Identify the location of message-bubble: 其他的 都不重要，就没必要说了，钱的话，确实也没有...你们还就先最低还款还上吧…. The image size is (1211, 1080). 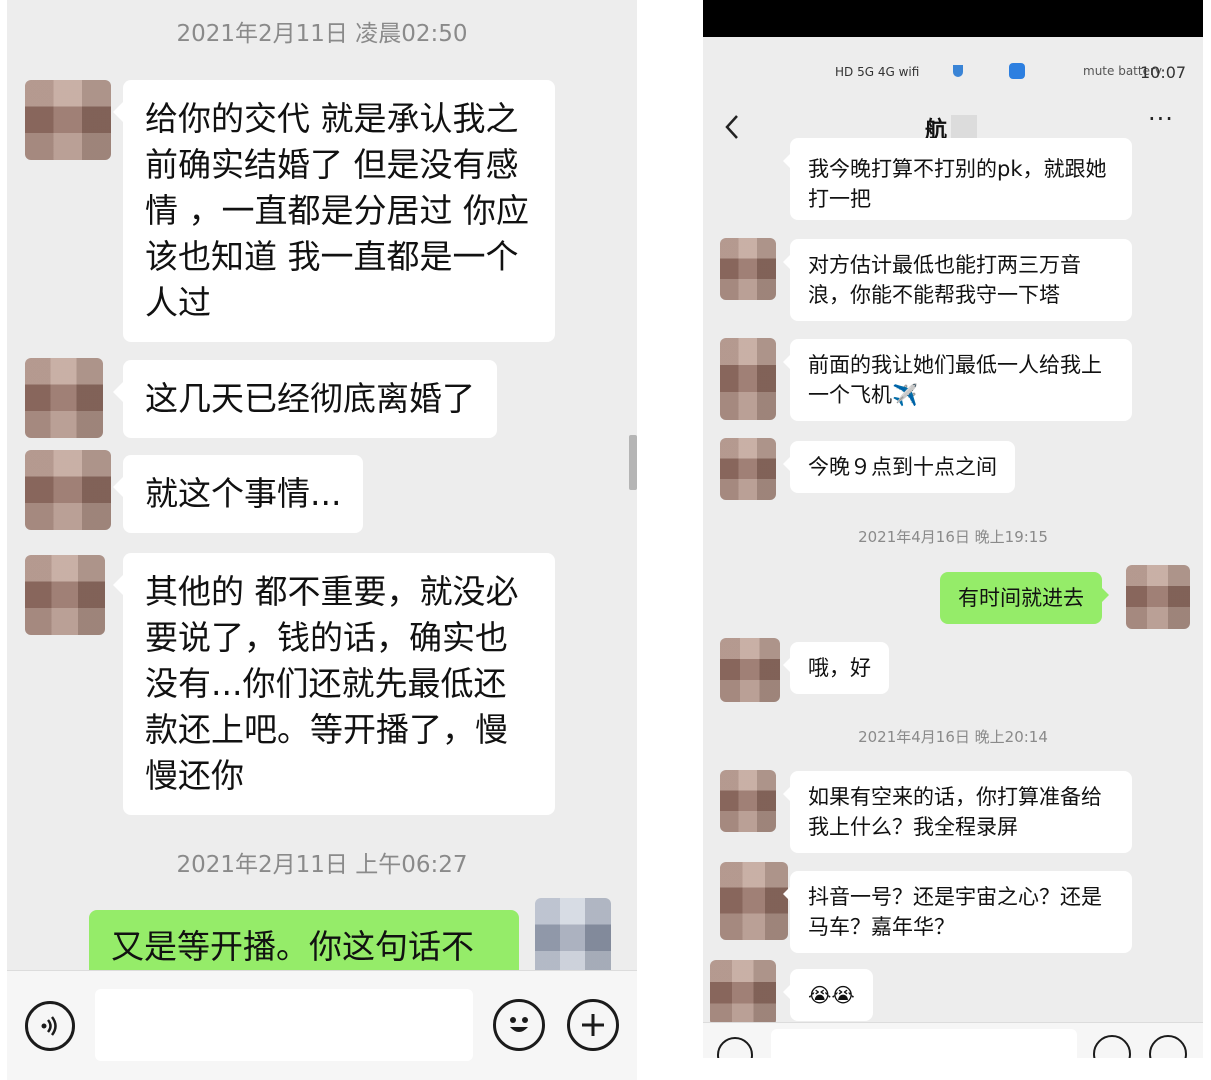
(334, 684).